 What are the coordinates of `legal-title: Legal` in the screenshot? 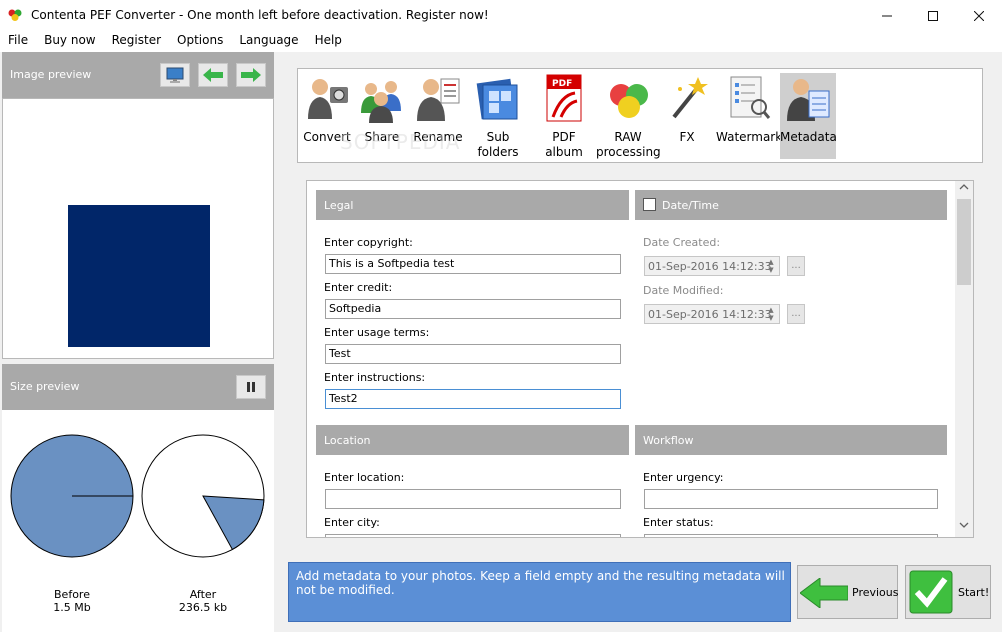 It's located at (339, 205).